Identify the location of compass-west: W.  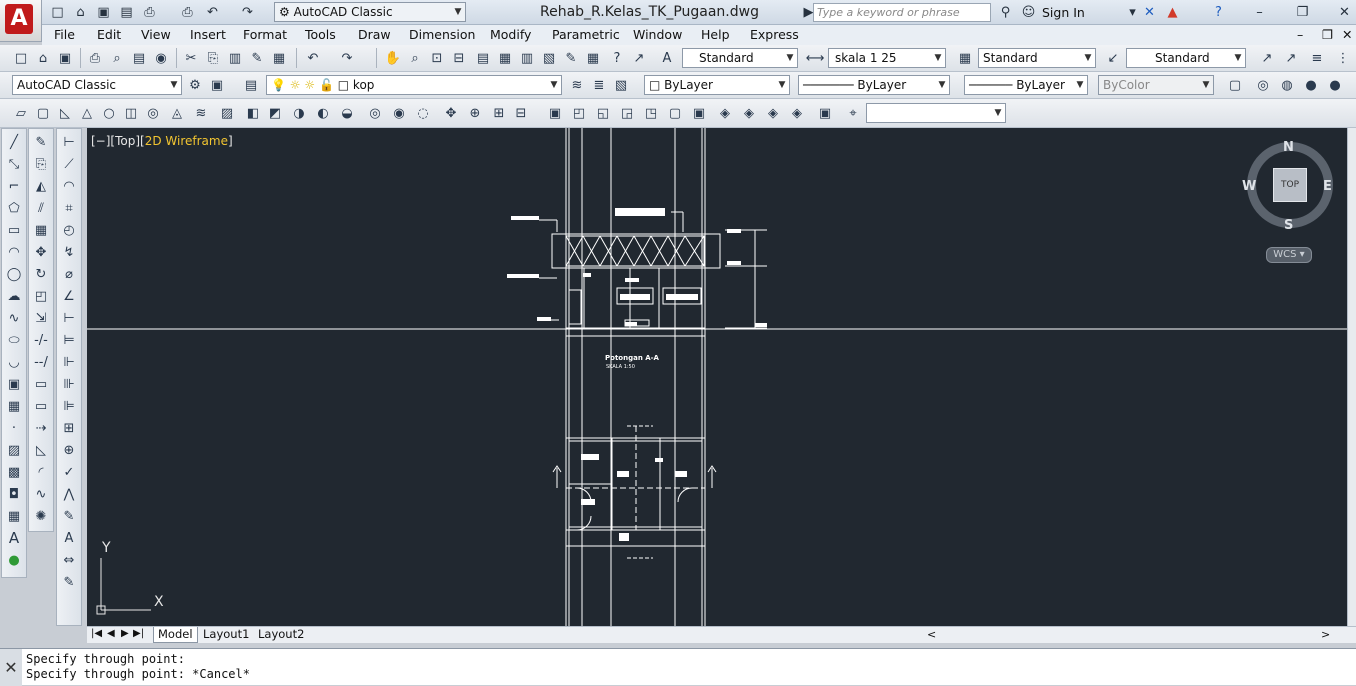
(1249, 186).